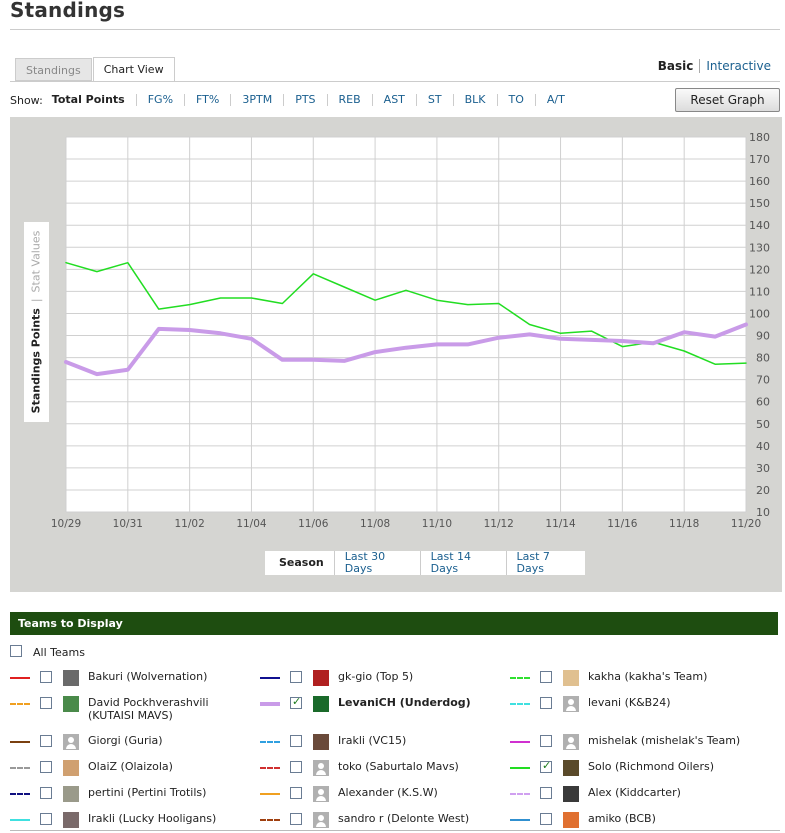  What do you see at coordinates (515, 100) in the screenshot?
I see `stat-to: TO` at bounding box center [515, 100].